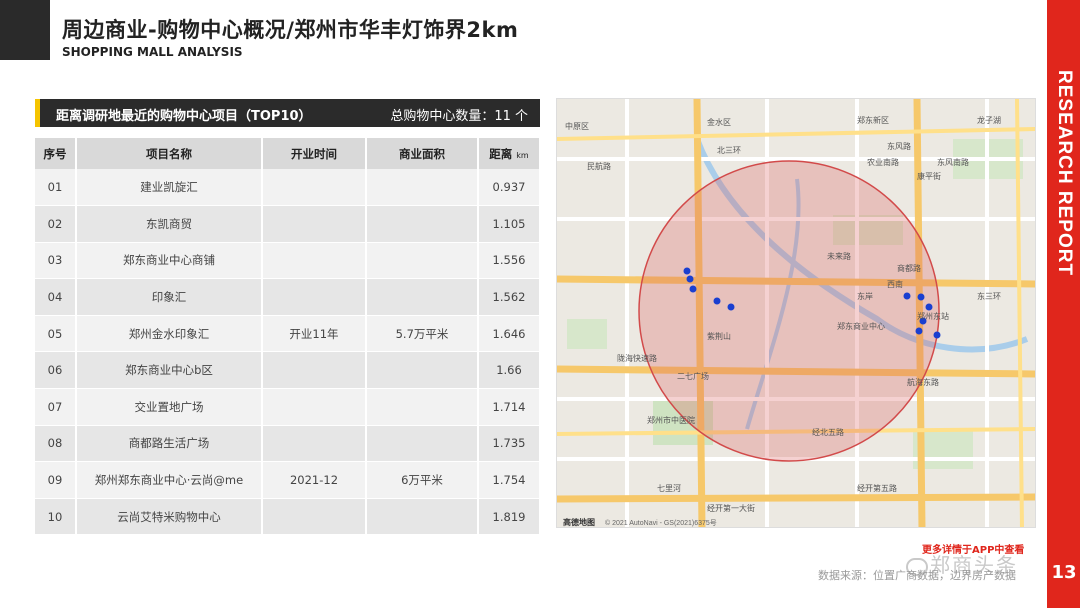 The image size is (1080, 608). I want to click on table-row: 05 郑州金水印象汇 开业11年 5.7万平米 1.646, so click(288, 334).